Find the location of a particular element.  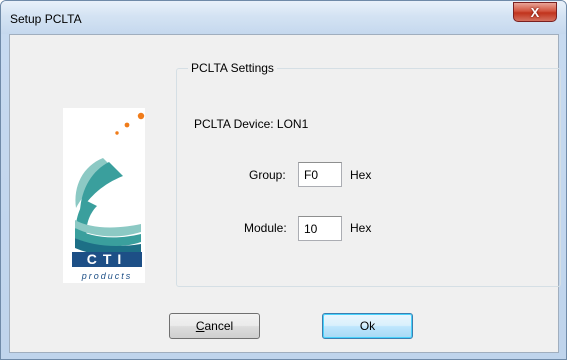

logo-dot-medium is located at coordinates (127, 125).